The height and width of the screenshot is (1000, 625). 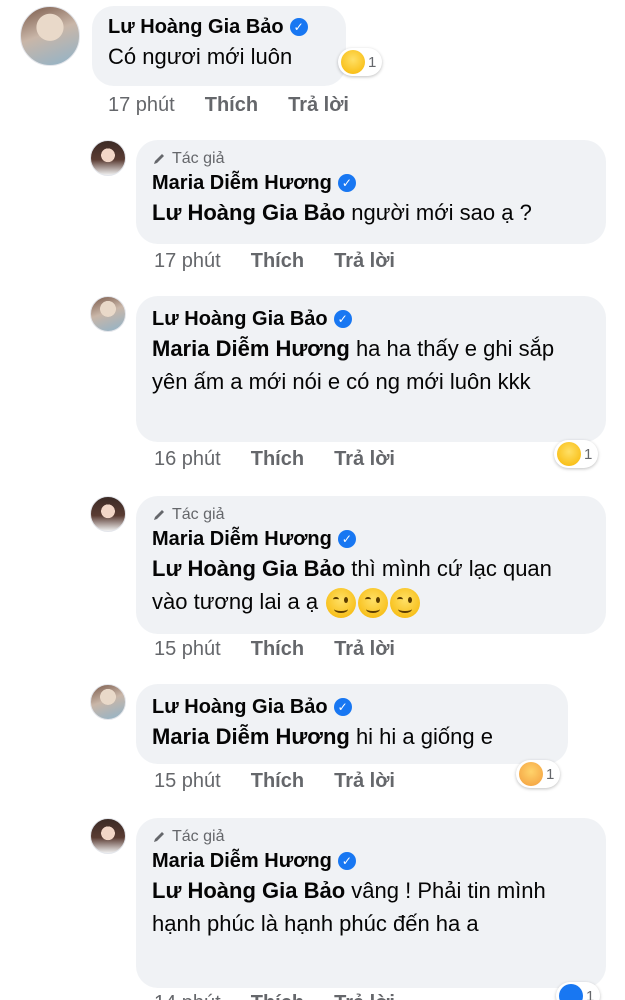 I want to click on comment-text: Có ngươi mới luôn, so click(x=200, y=56).